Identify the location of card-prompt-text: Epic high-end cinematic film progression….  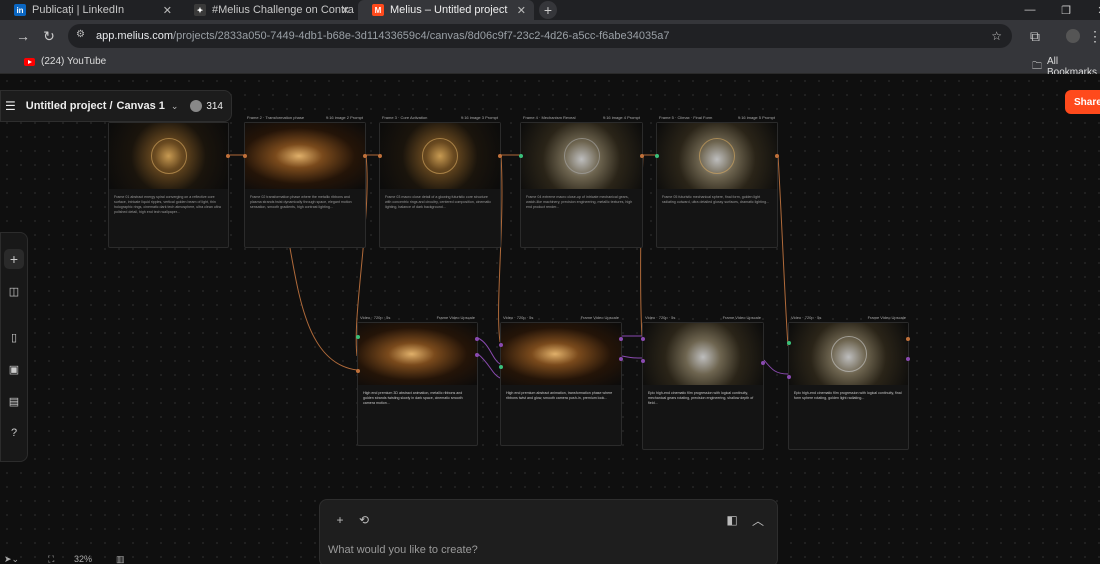
(848, 395).